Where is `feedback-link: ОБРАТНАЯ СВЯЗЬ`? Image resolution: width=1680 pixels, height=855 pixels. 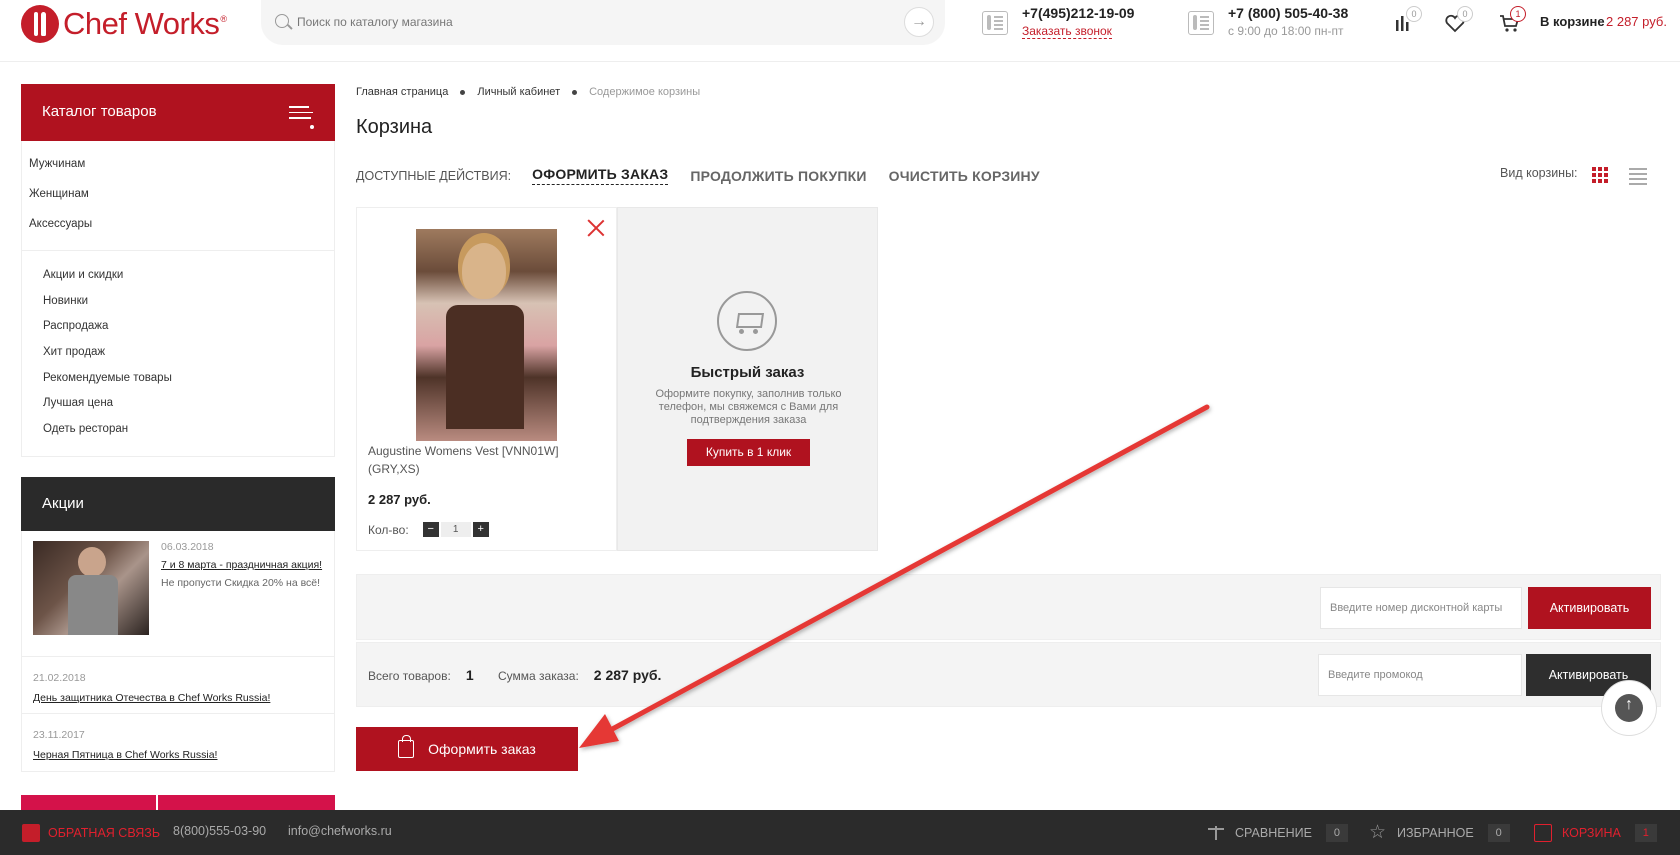
feedback-link: ОБРАТНАЯ СВЯЗЬ is located at coordinates (91, 833).